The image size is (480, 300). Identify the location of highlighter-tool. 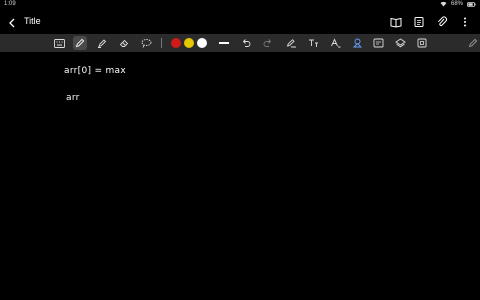
(102, 43).